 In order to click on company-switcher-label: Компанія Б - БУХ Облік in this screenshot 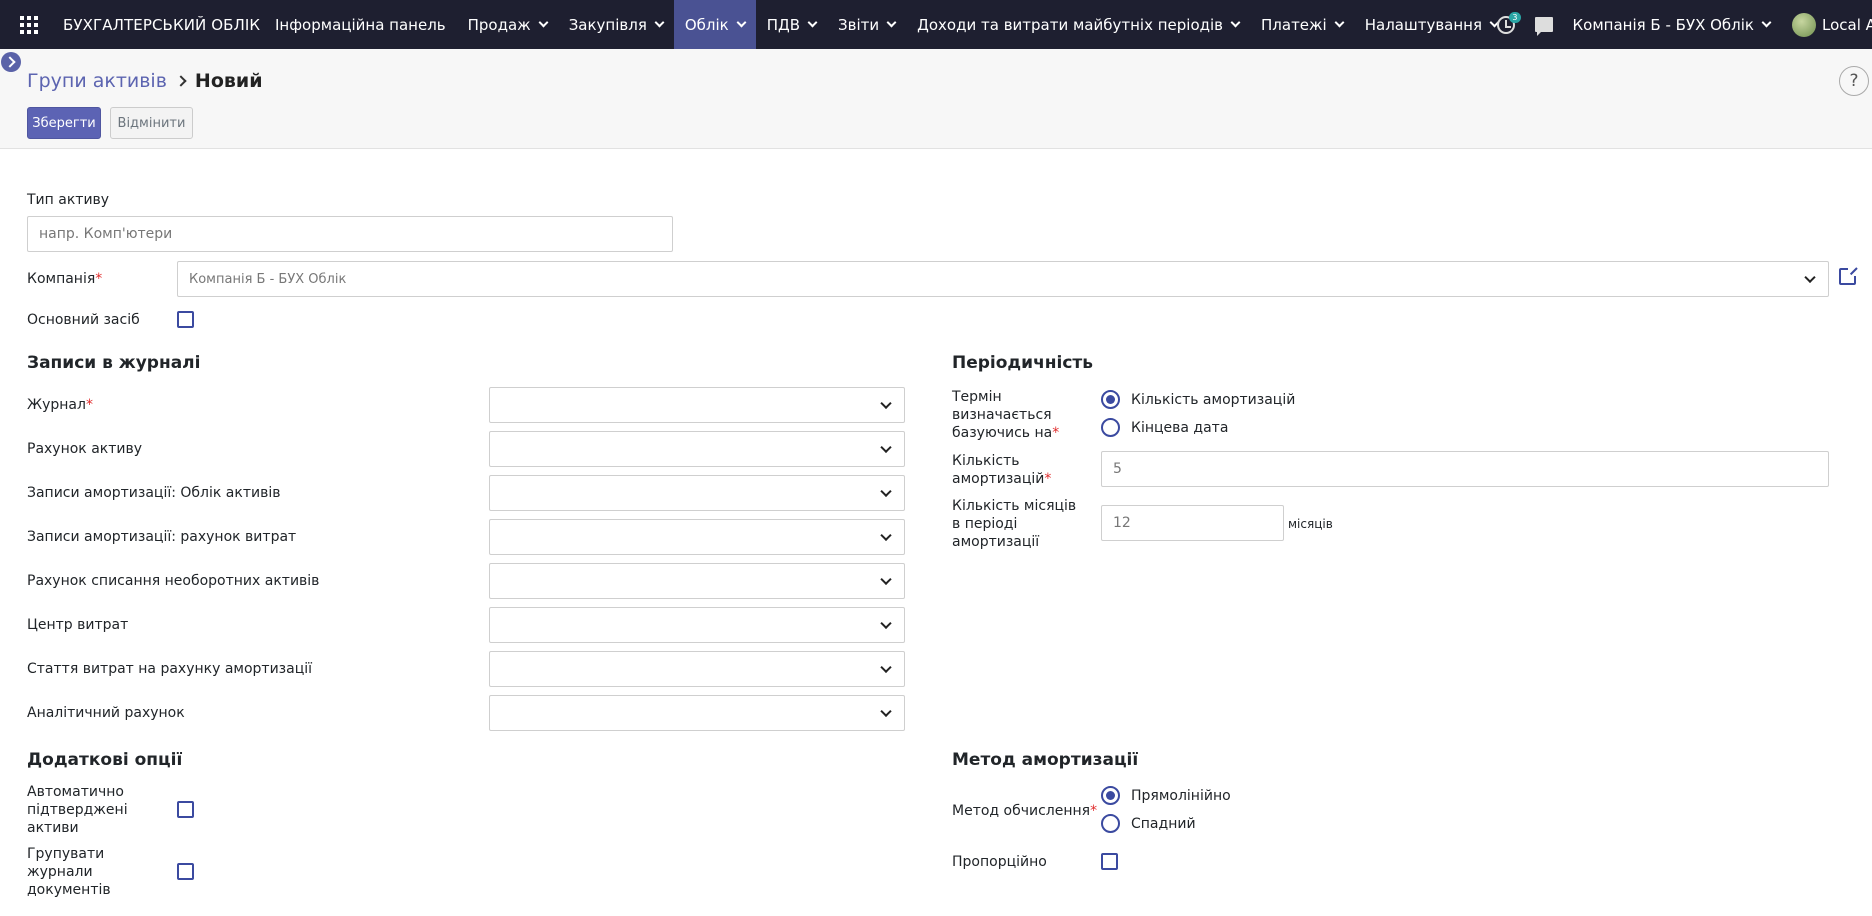, I will do `click(1663, 24)`.